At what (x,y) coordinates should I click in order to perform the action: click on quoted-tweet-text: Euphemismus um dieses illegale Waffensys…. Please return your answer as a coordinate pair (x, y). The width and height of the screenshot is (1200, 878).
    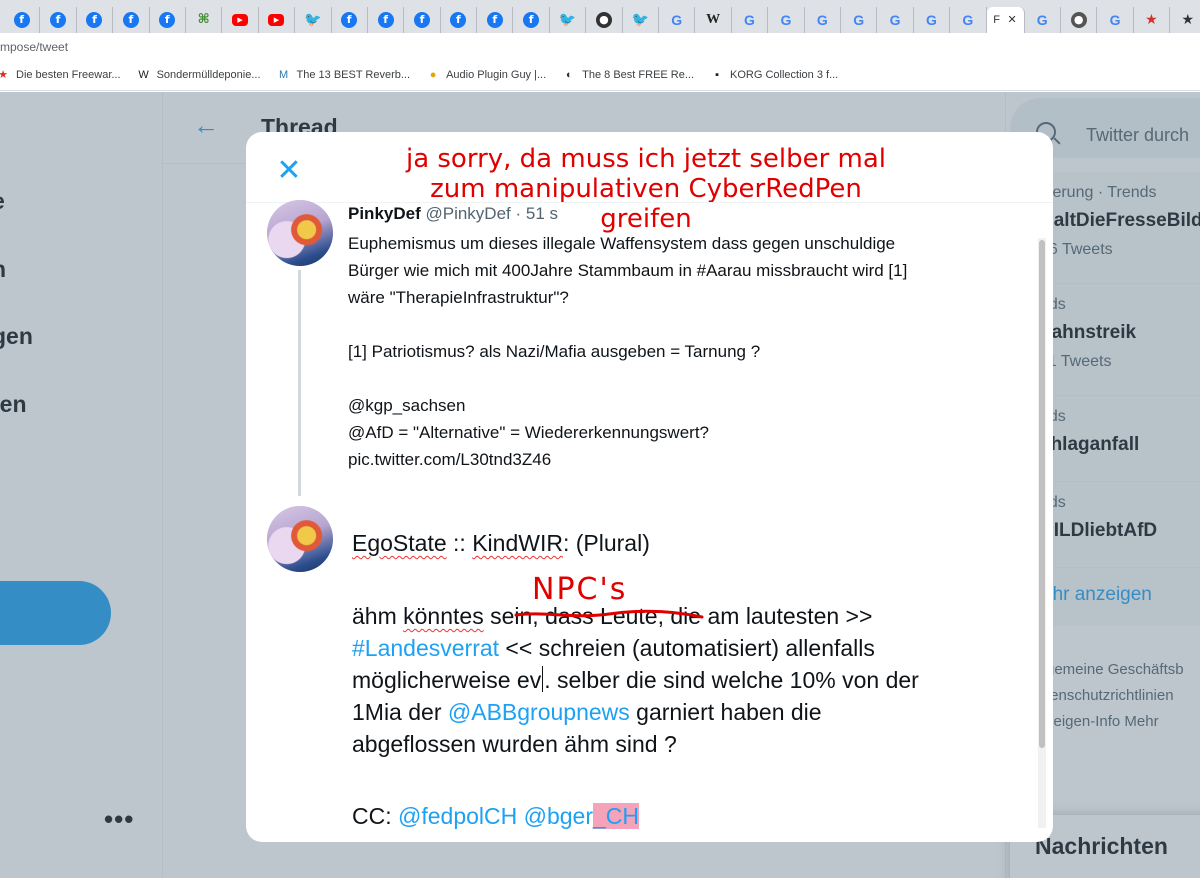
    Looking at the image, I should click on (628, 351).